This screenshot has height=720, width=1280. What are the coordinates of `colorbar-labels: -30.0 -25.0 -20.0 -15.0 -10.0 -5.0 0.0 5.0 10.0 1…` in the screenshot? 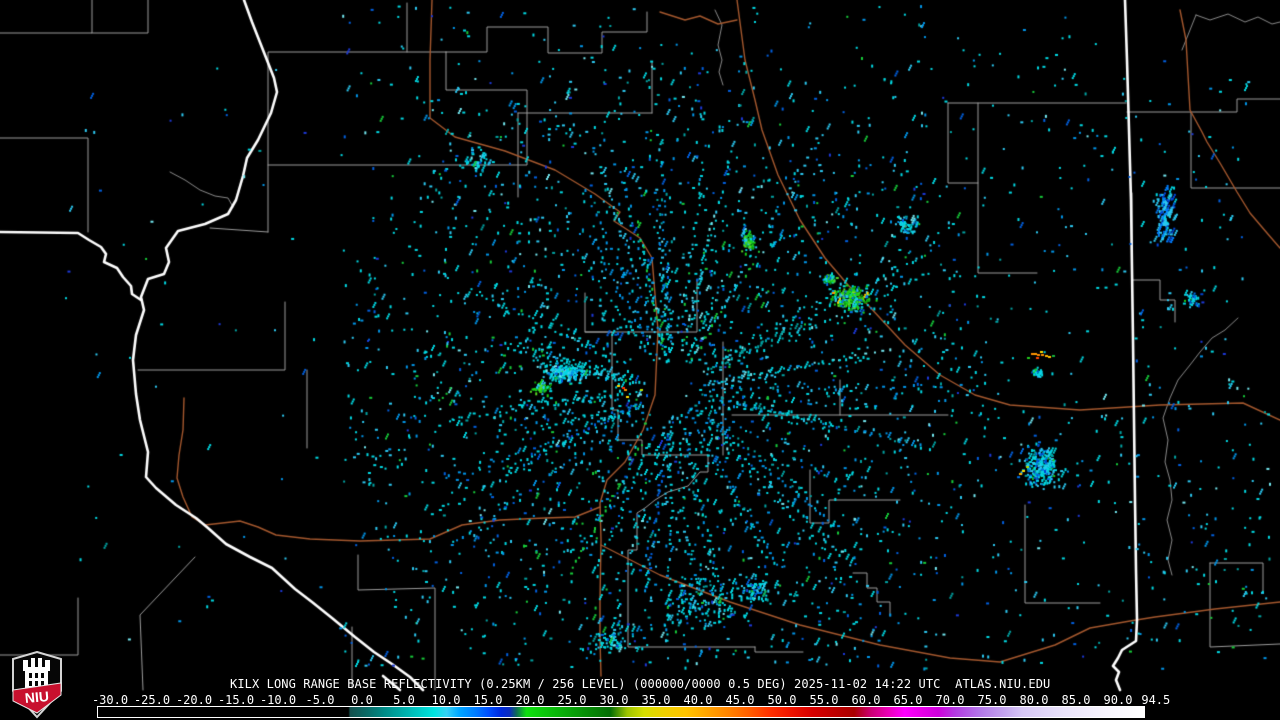 It's located at (640, 700).